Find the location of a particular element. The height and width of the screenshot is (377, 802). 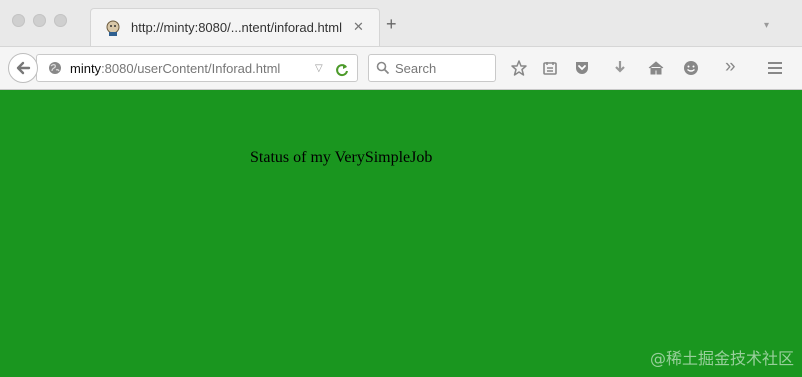

back-arrow-icon is located at coordinates (23, 68).